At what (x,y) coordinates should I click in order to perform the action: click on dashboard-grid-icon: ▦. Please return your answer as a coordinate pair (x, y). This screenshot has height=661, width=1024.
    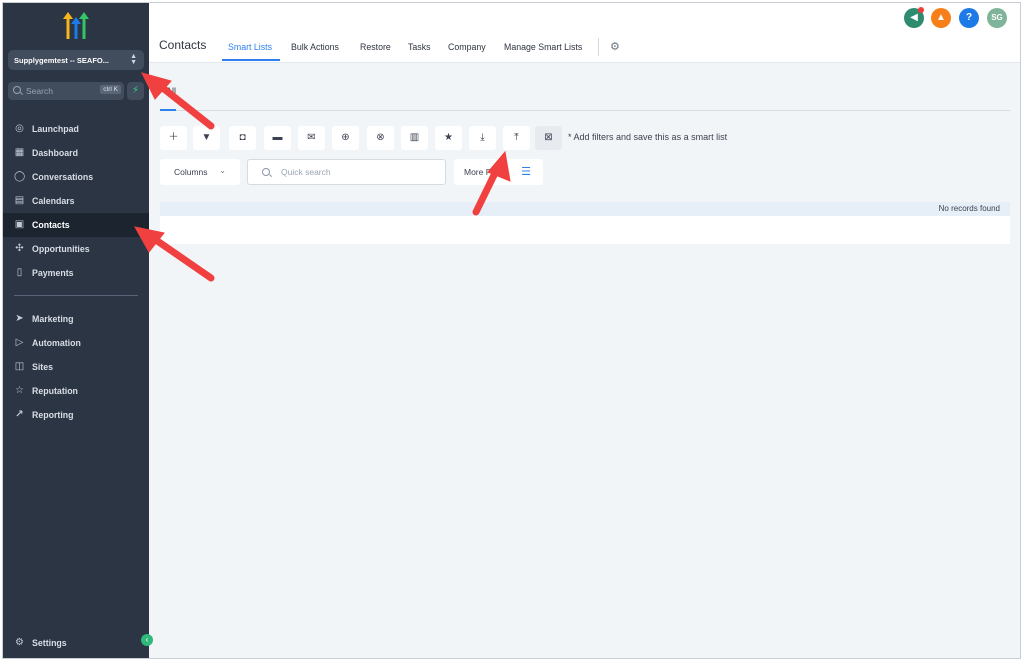
    Looking at the image, I should click on (19, 152).